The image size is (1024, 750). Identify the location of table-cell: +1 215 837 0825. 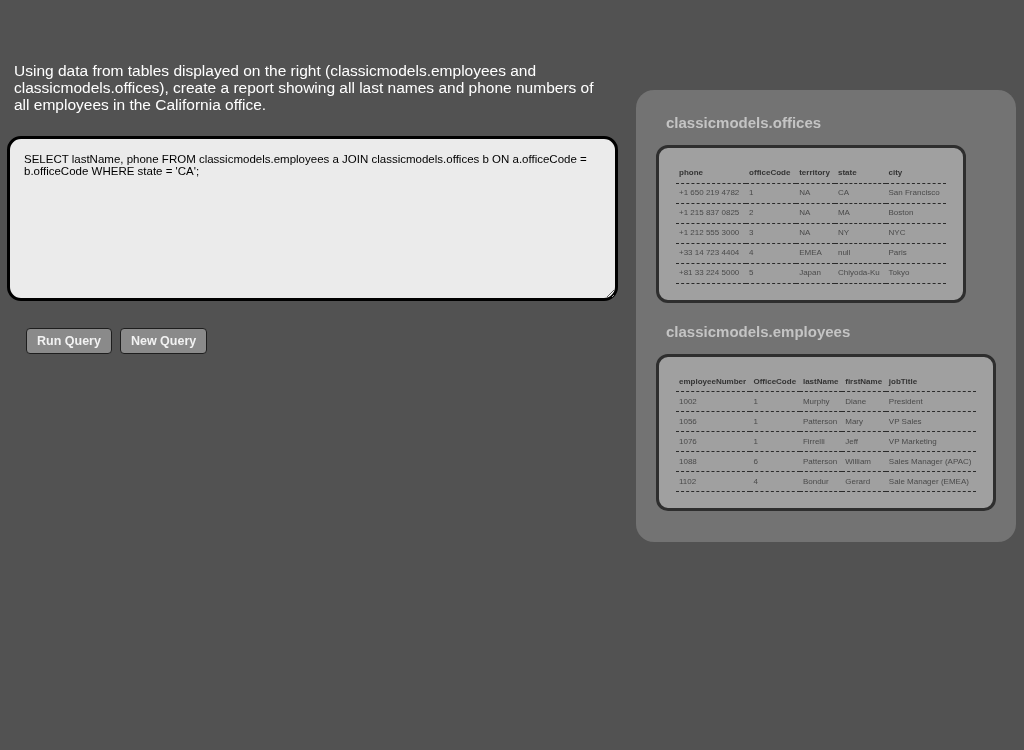
(709, 212).